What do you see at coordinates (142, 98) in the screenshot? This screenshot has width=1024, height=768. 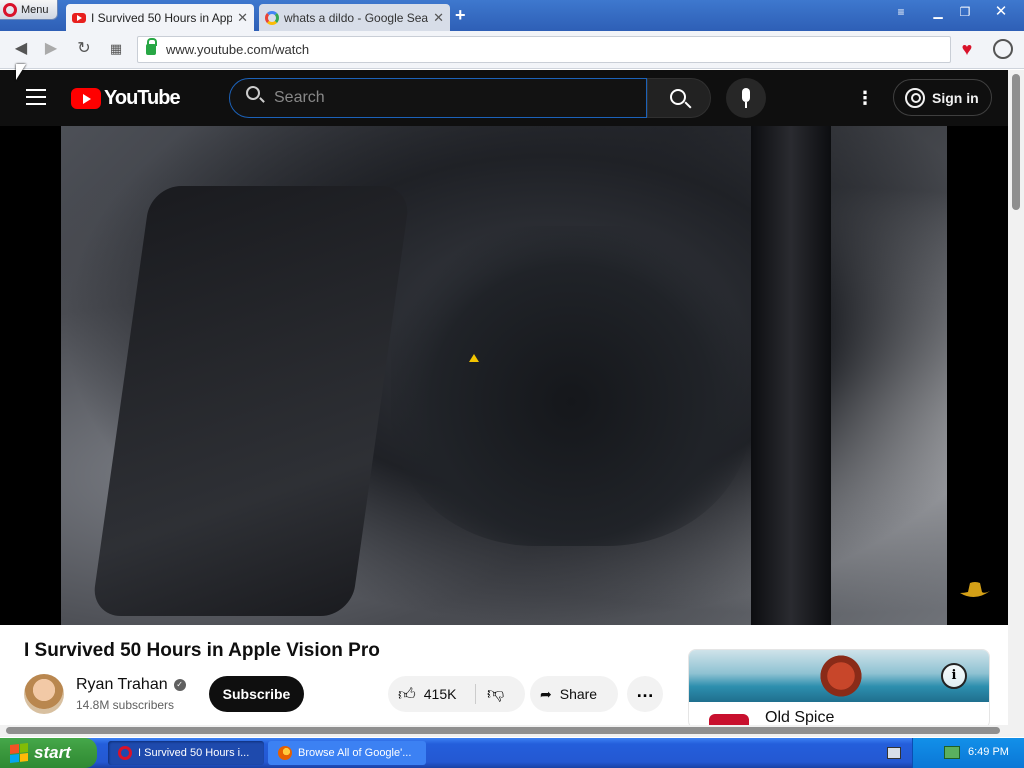 I see `youtube-logo-text: YouTube` at bounding box center [142, 98].